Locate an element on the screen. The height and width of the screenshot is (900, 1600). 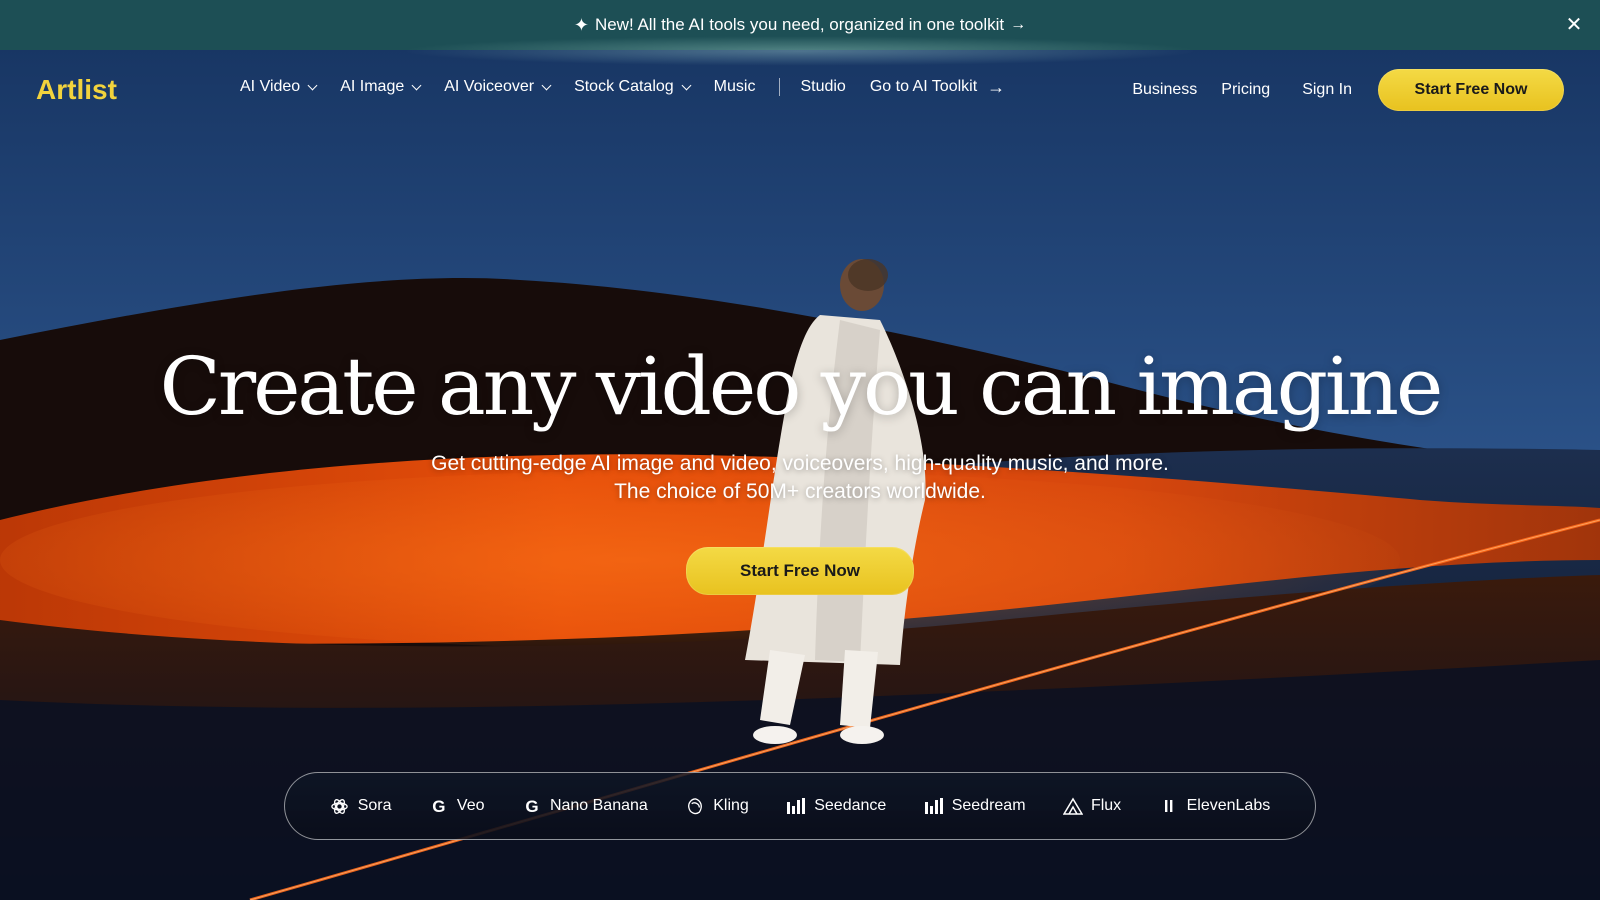
sparkle-icon: ✦ is located at coordinates (581, 25).